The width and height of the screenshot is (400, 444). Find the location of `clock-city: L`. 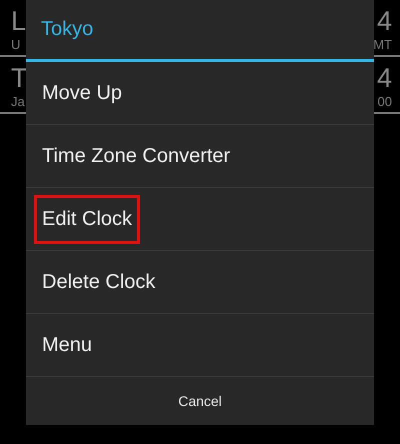

clock-city: L is located at coordinates (18, 21).